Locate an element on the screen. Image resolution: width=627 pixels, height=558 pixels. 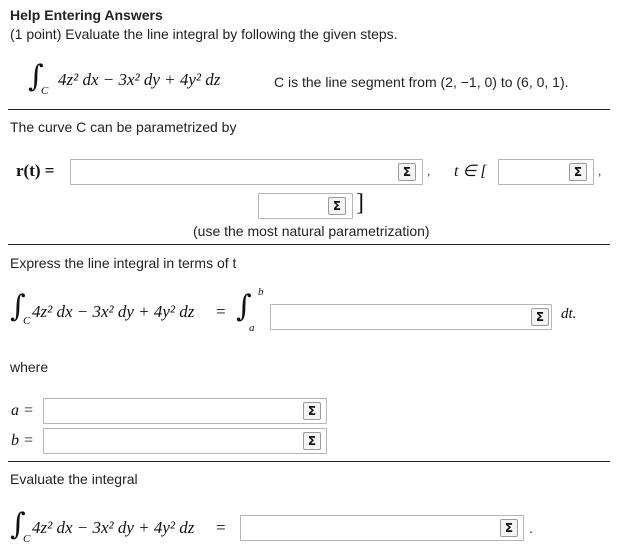
parametrize-intro: The curve C can be parametrized by is located at coordinates (123, 127).